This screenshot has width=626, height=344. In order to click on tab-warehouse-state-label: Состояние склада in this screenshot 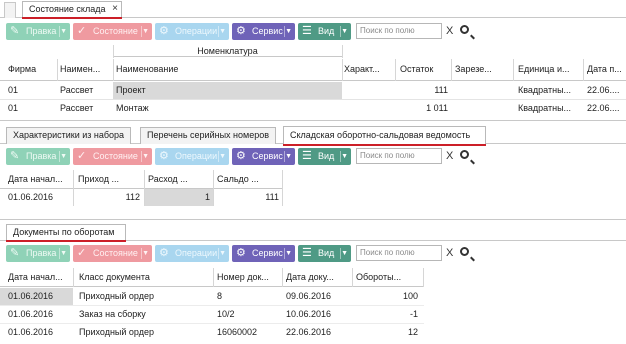, I will do `click(67, 9)`.